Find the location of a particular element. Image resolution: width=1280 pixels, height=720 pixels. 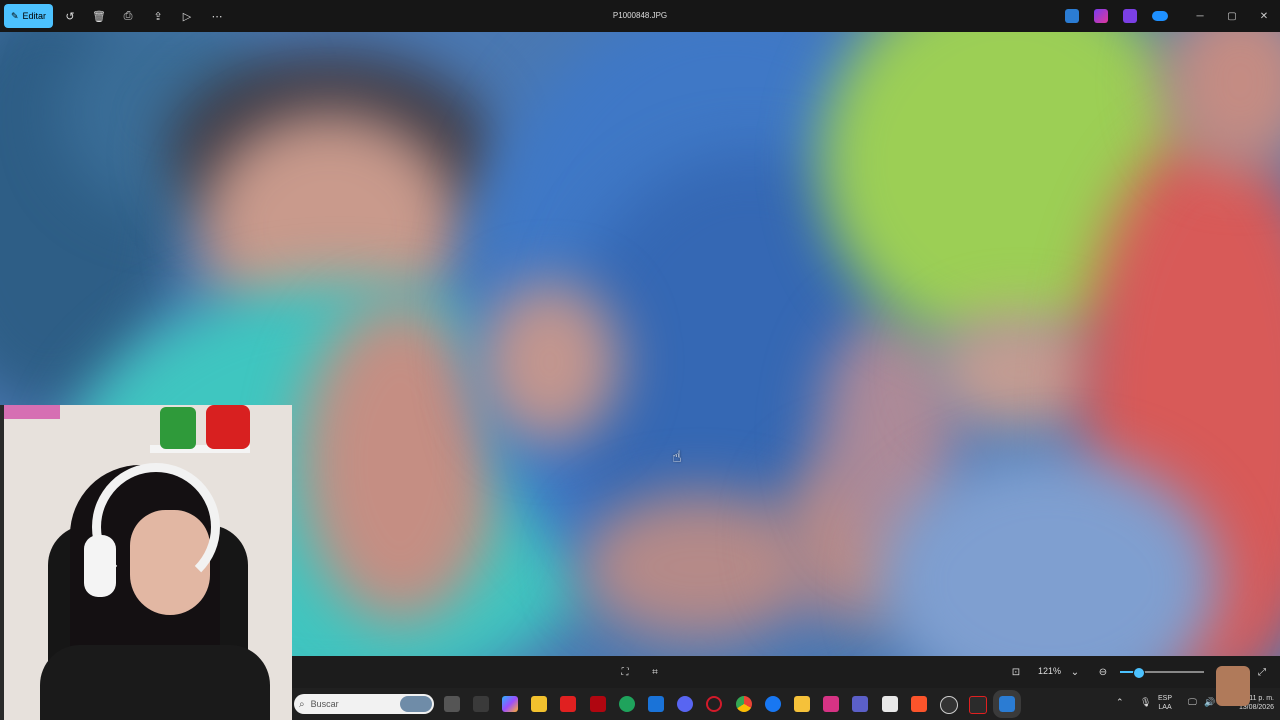

store-icon is located at coordinates (539, 704).